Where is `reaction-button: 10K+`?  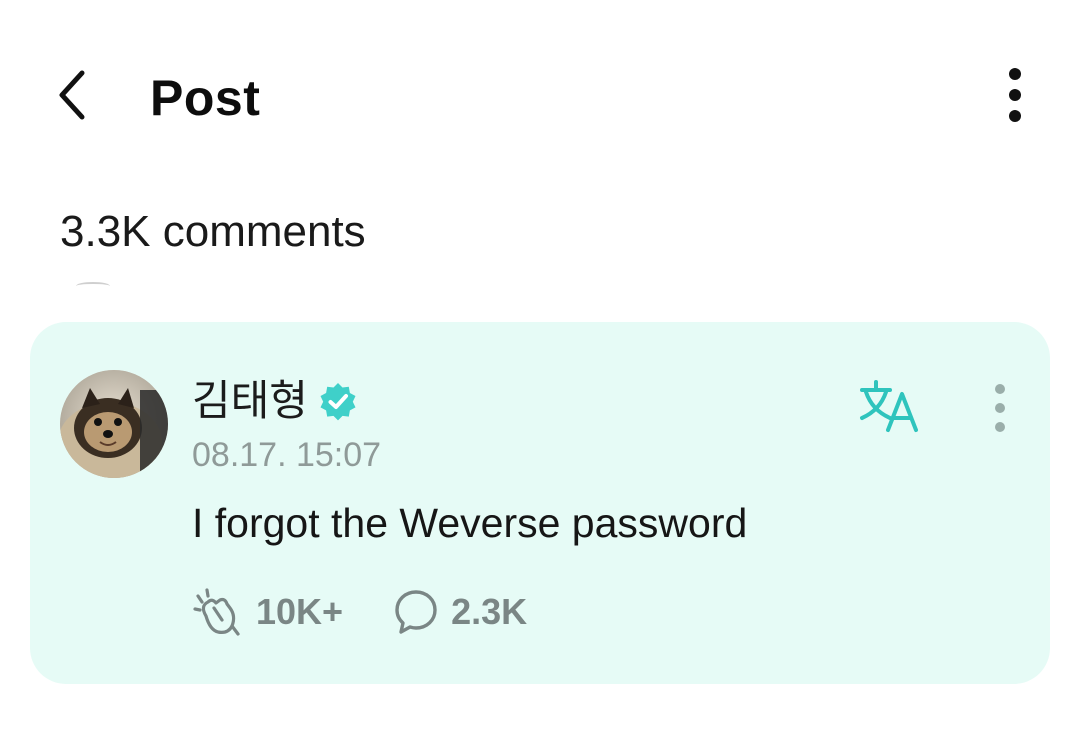
reaction-button: 10K+ is located at coordinates (267, 612).